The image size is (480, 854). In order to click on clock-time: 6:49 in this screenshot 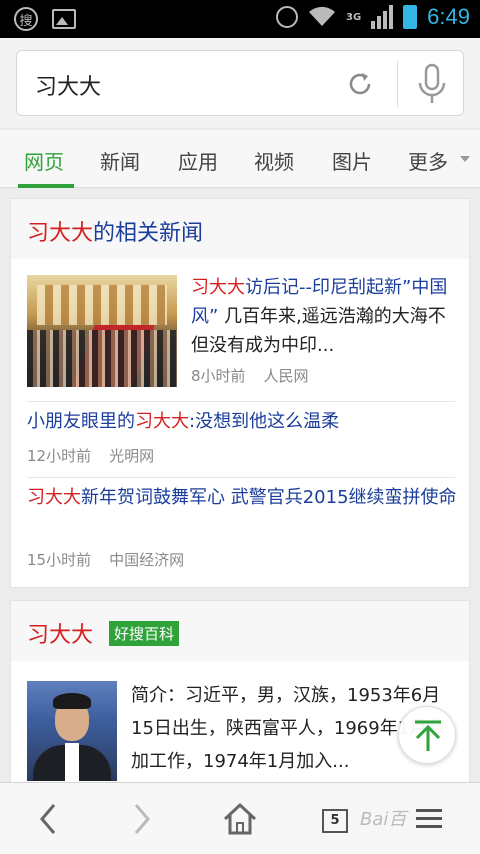, I will do `click(448, 16)`.